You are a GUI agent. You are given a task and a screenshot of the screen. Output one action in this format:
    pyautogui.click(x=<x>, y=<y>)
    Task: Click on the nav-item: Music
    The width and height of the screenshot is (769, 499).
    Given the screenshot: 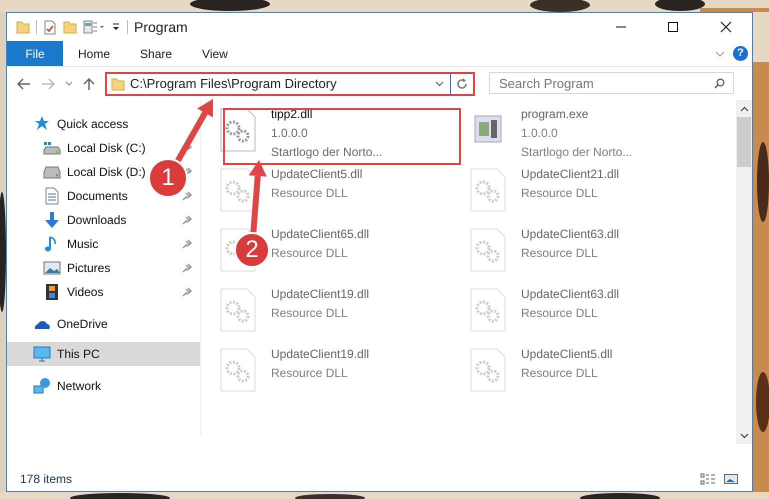 What is the action you would take?
    pyautogui.click(x=53, y=244)
    